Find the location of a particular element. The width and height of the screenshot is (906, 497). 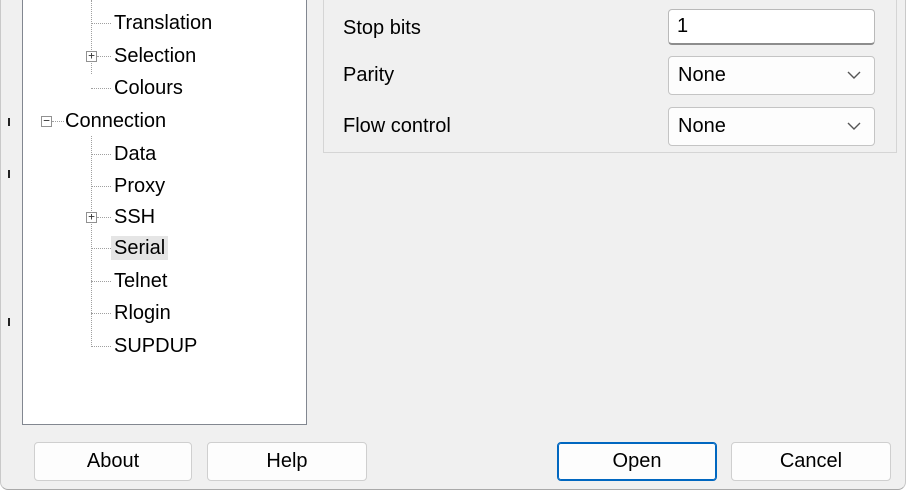

tree-item-label: Rlogin is located at coordinates (142, 313).